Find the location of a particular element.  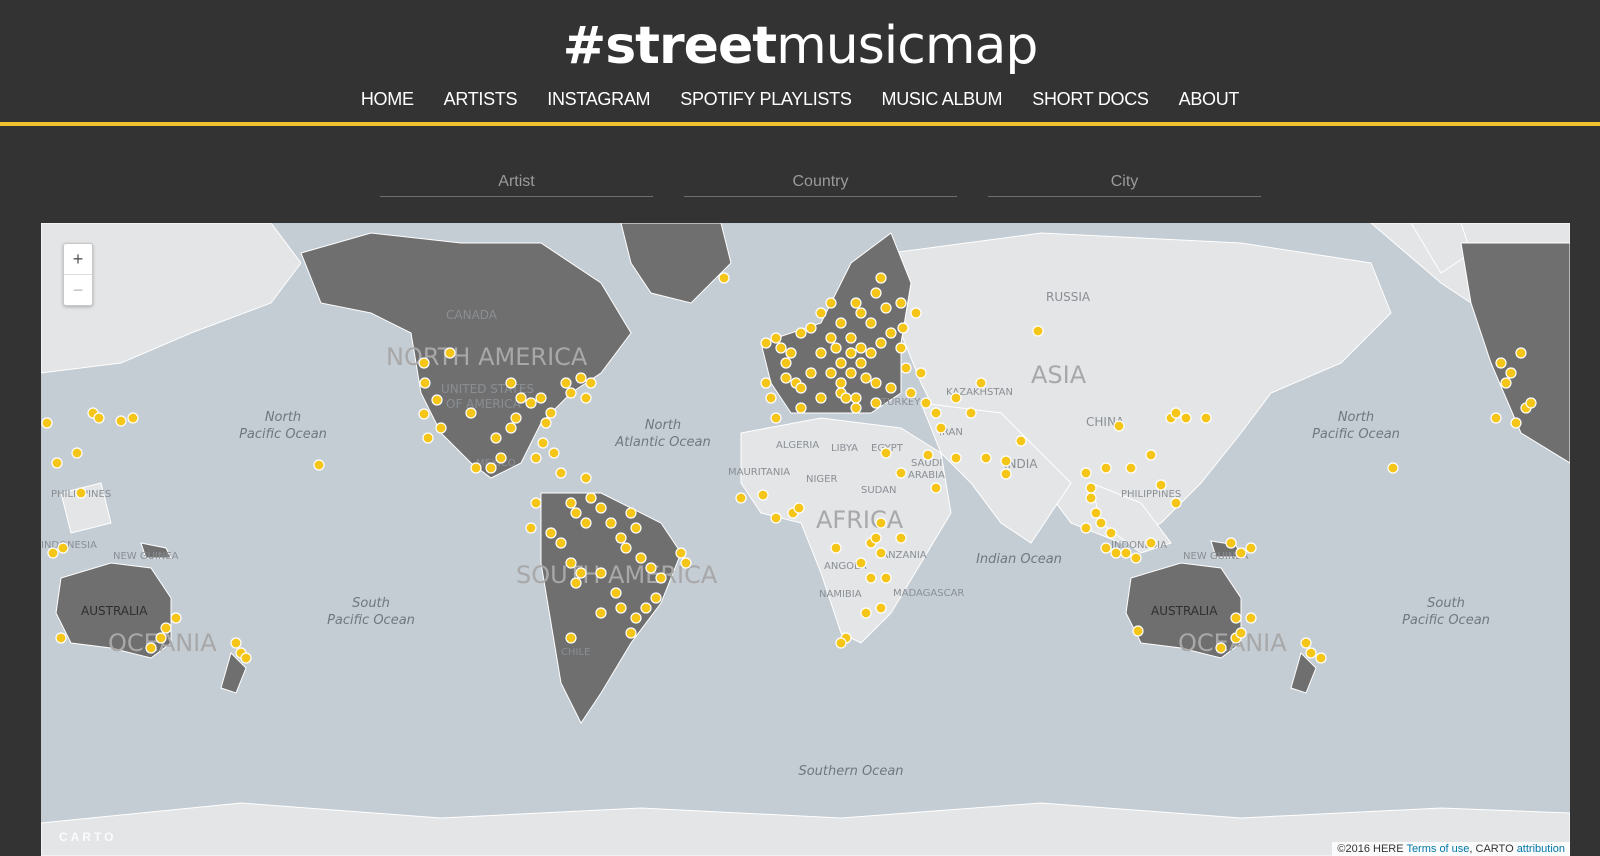

nav-artists: ARTISTS is located at coordinates (481, 99).